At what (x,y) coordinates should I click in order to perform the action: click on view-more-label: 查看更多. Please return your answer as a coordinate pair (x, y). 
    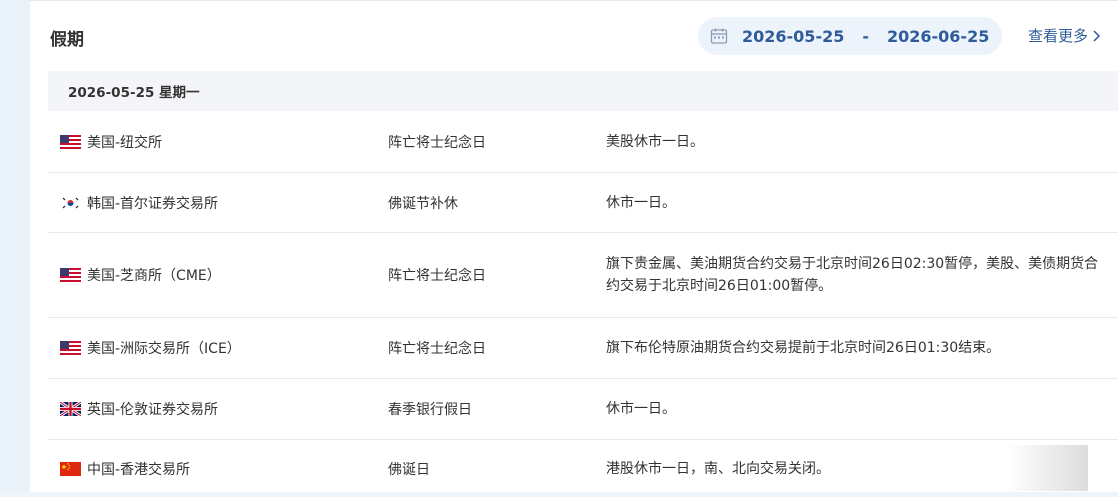
    Looking at the image, I should click on (1058, 36).